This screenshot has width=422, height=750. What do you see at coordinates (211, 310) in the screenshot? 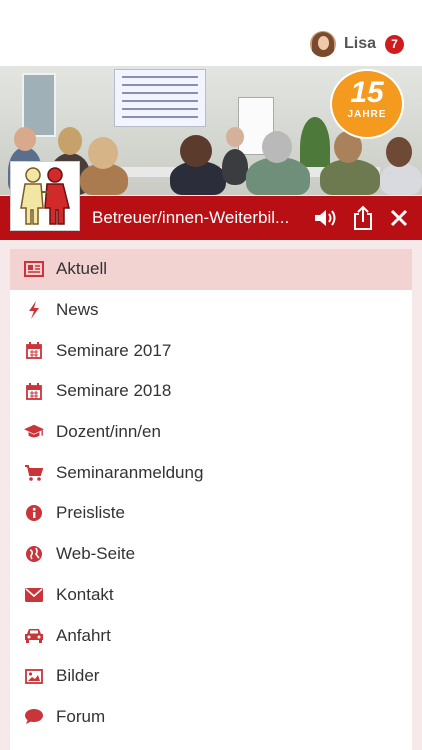
I see `menu-item-news: News` at bounding box center [211, 310].